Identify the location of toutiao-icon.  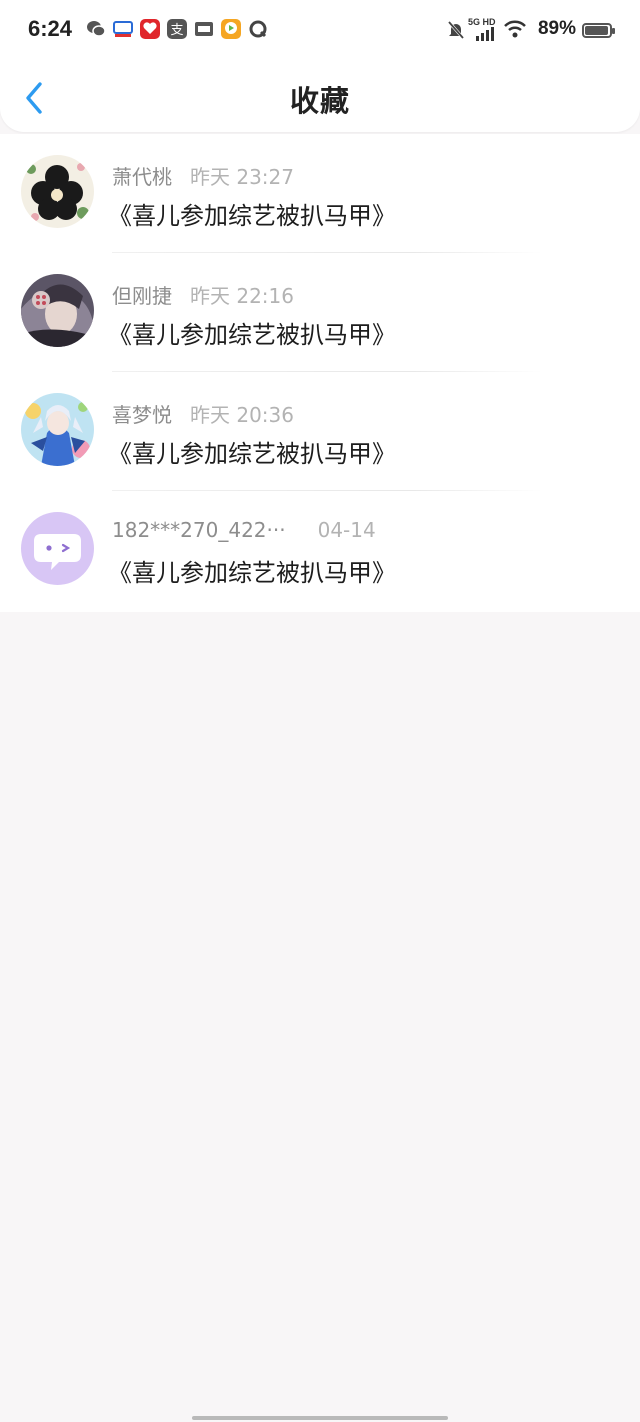
(204, 29).